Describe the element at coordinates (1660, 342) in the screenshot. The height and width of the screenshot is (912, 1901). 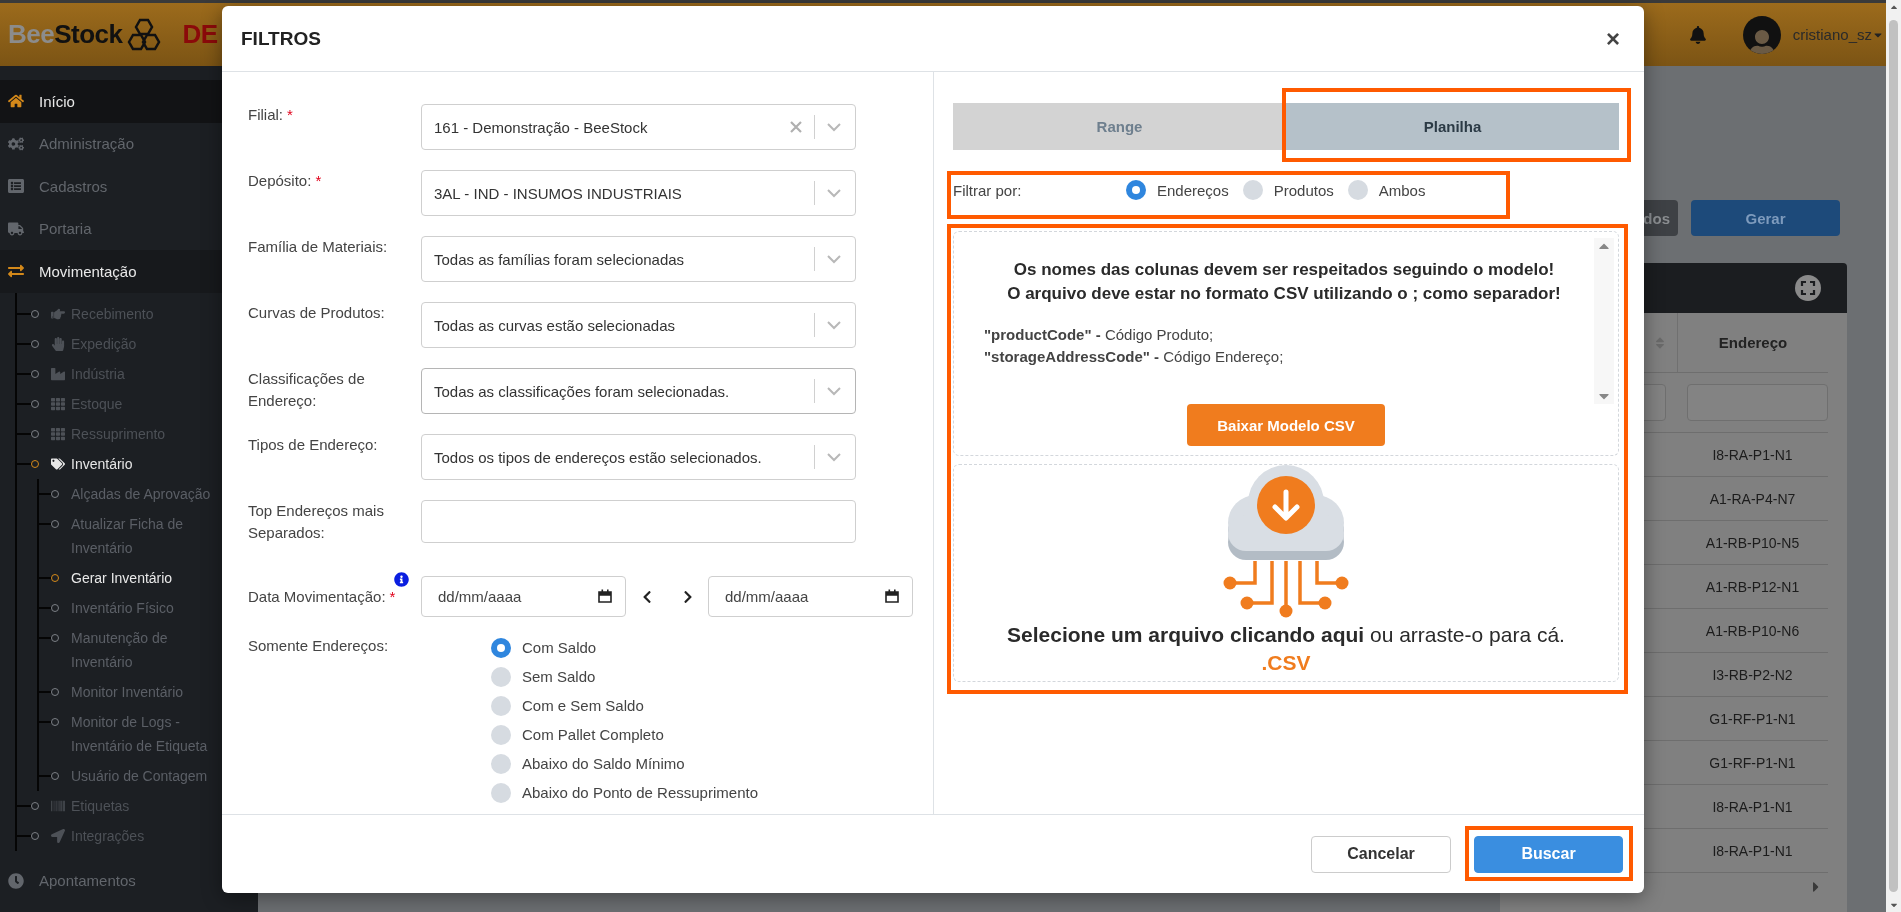
I see `sort-icon` at that location.